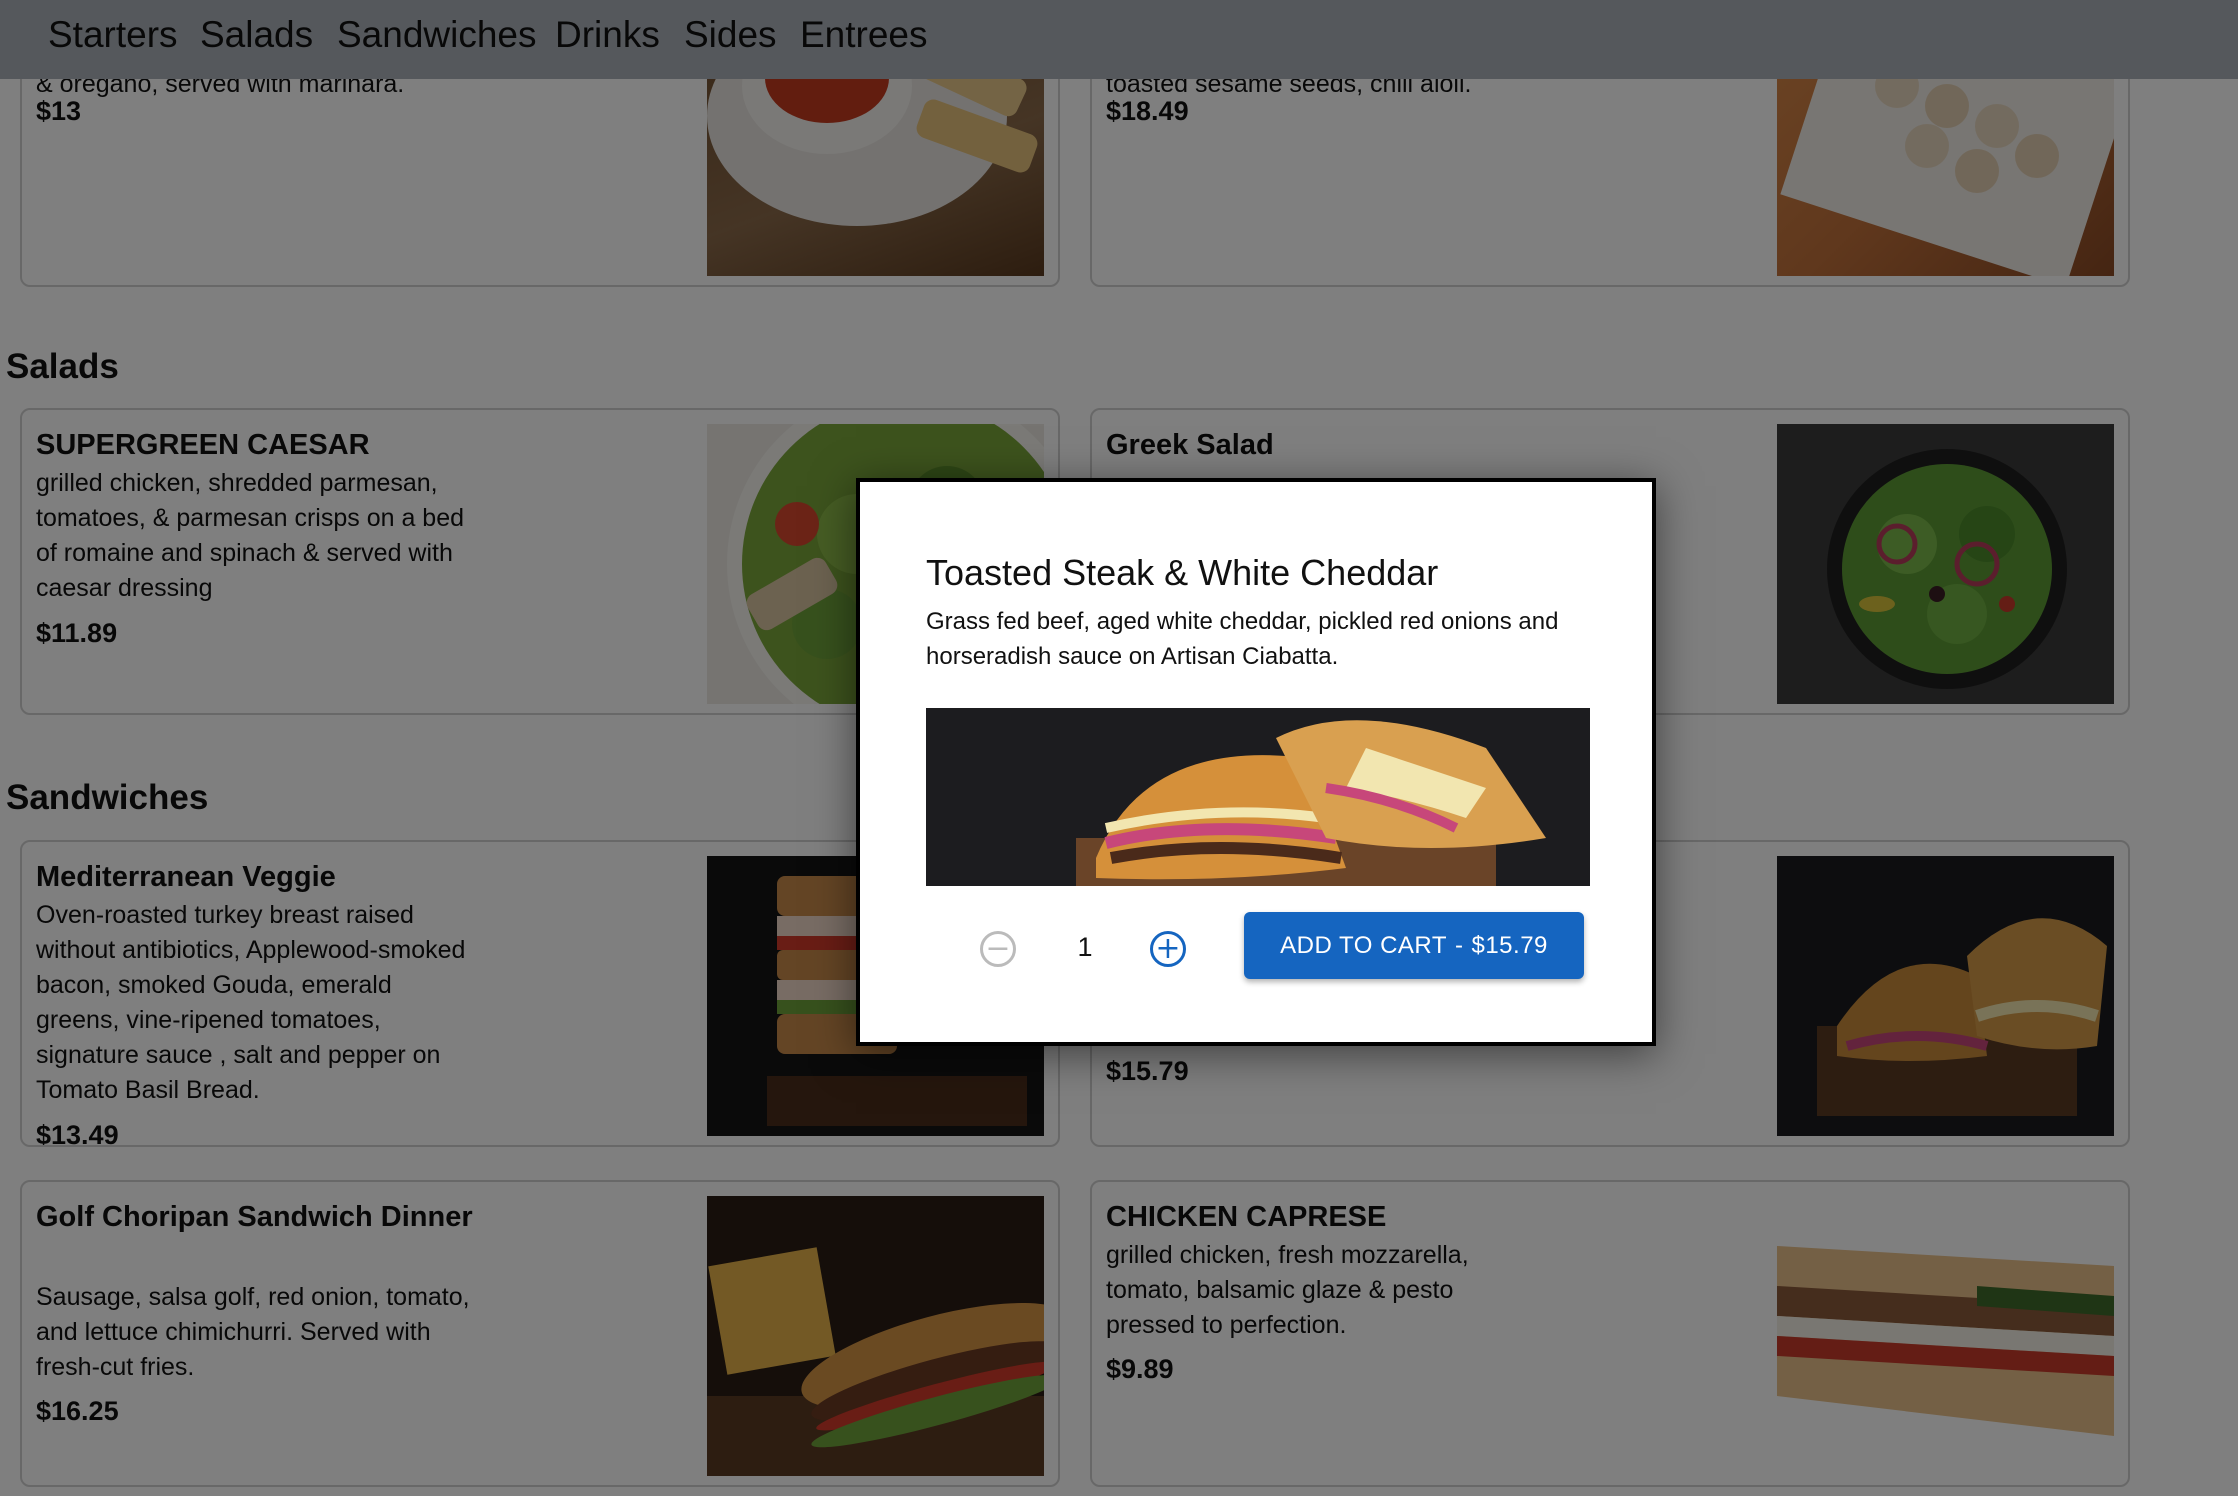  I want to click on add-to-cart-label: ADD TO CART, so click(1363, 945).